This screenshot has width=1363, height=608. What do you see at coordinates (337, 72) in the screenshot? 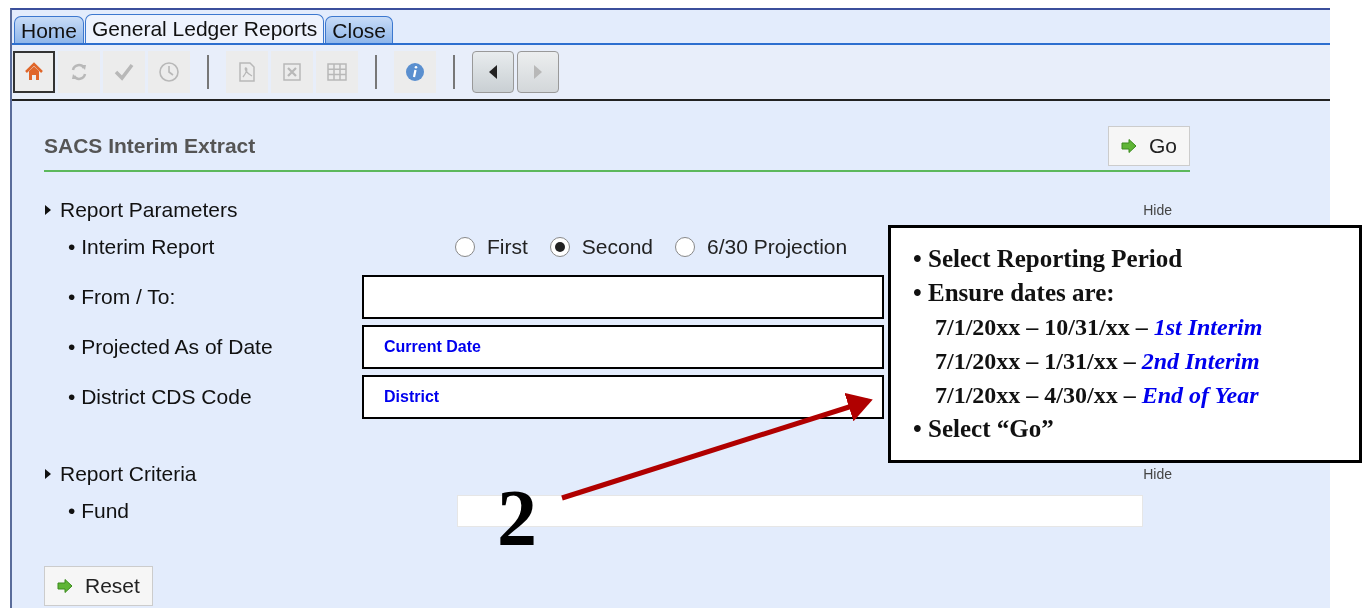
I see `grid-icon` at bounding box center [337, 72].